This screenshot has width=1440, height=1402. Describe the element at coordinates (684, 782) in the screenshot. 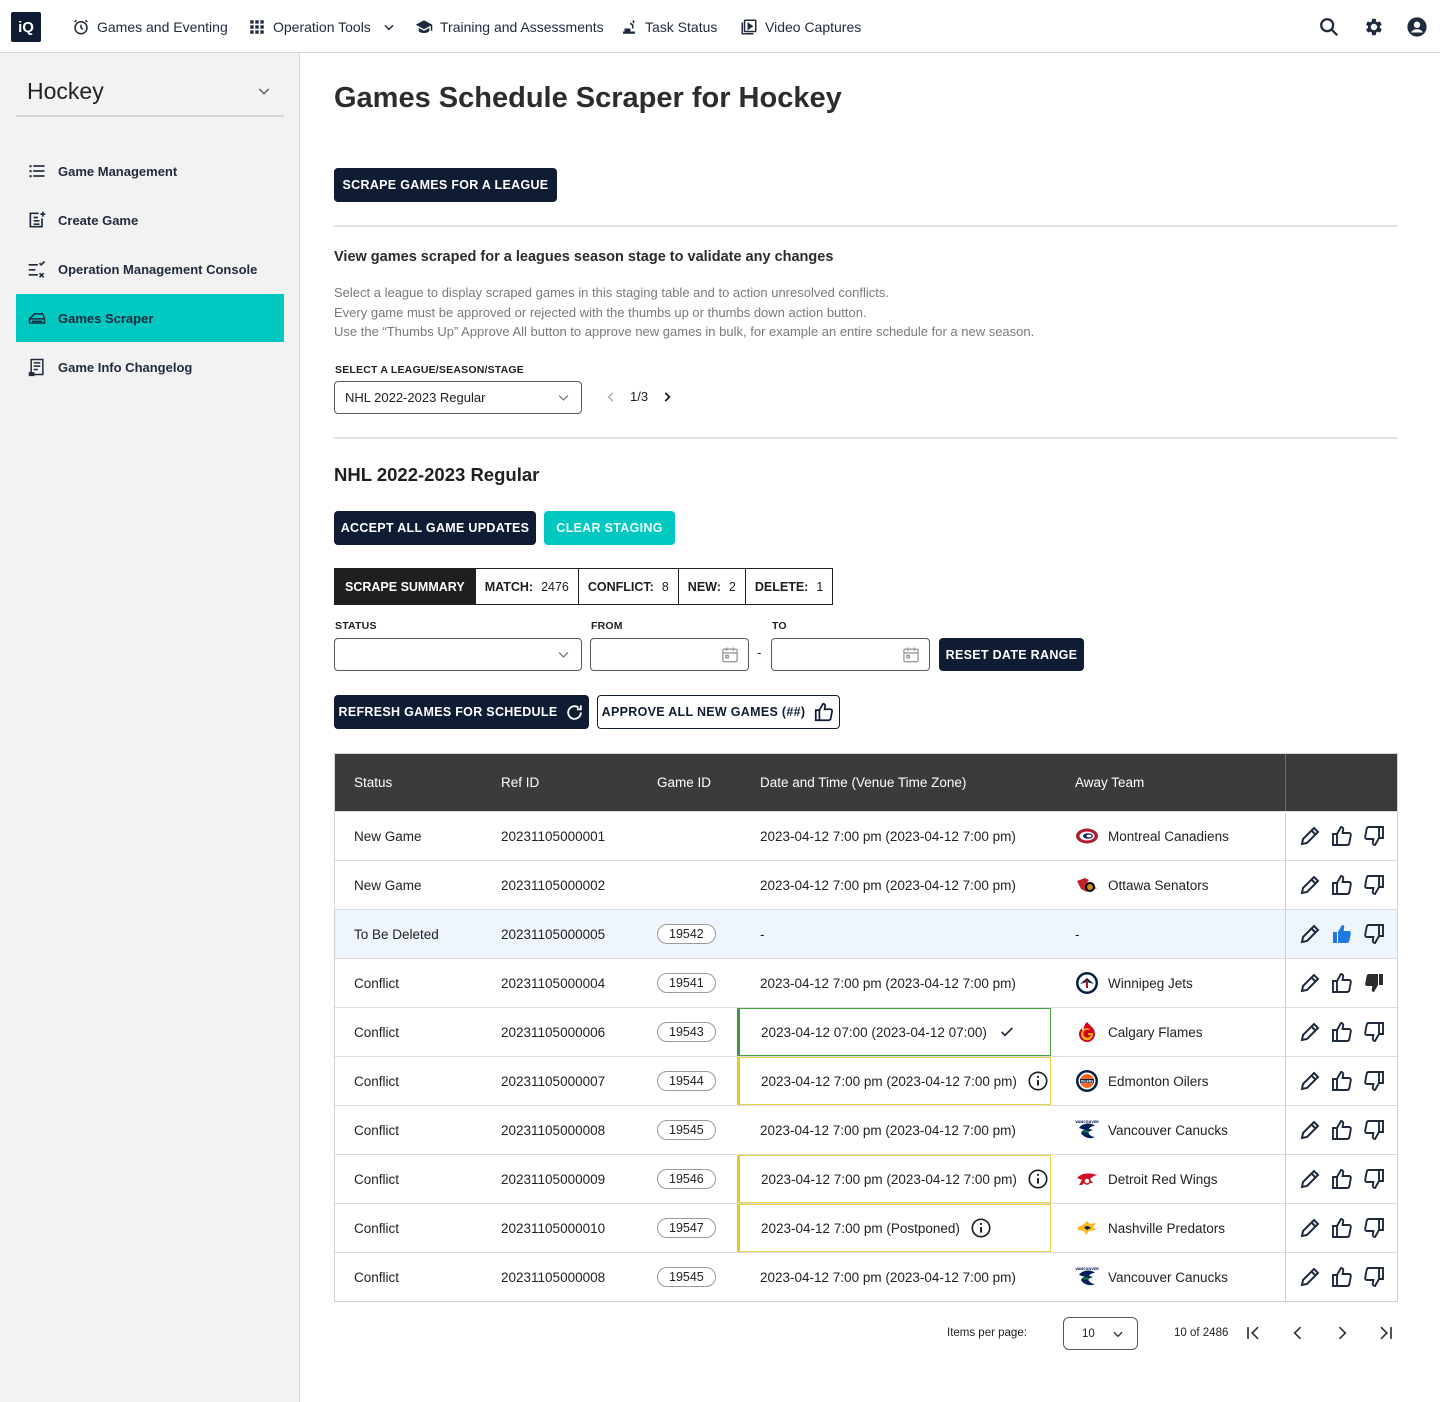

I see `column-header-game-id: Game ID` at that location.